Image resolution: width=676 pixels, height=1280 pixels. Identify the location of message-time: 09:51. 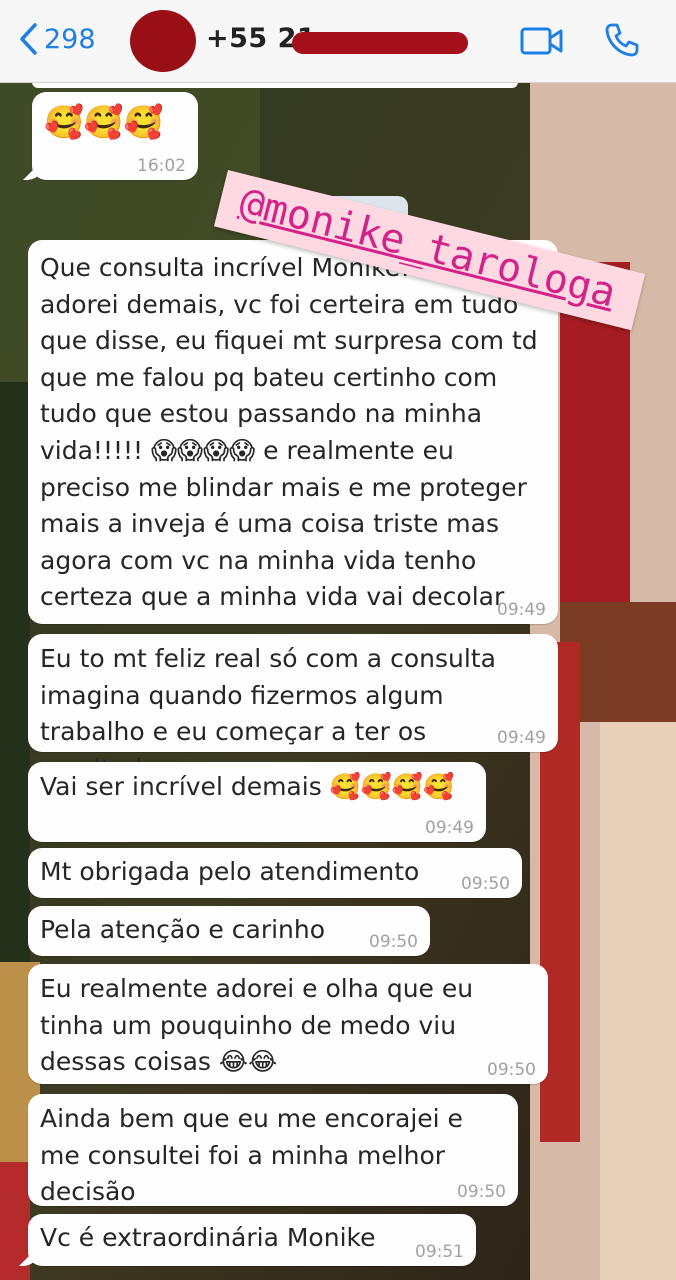
(439, 1252).